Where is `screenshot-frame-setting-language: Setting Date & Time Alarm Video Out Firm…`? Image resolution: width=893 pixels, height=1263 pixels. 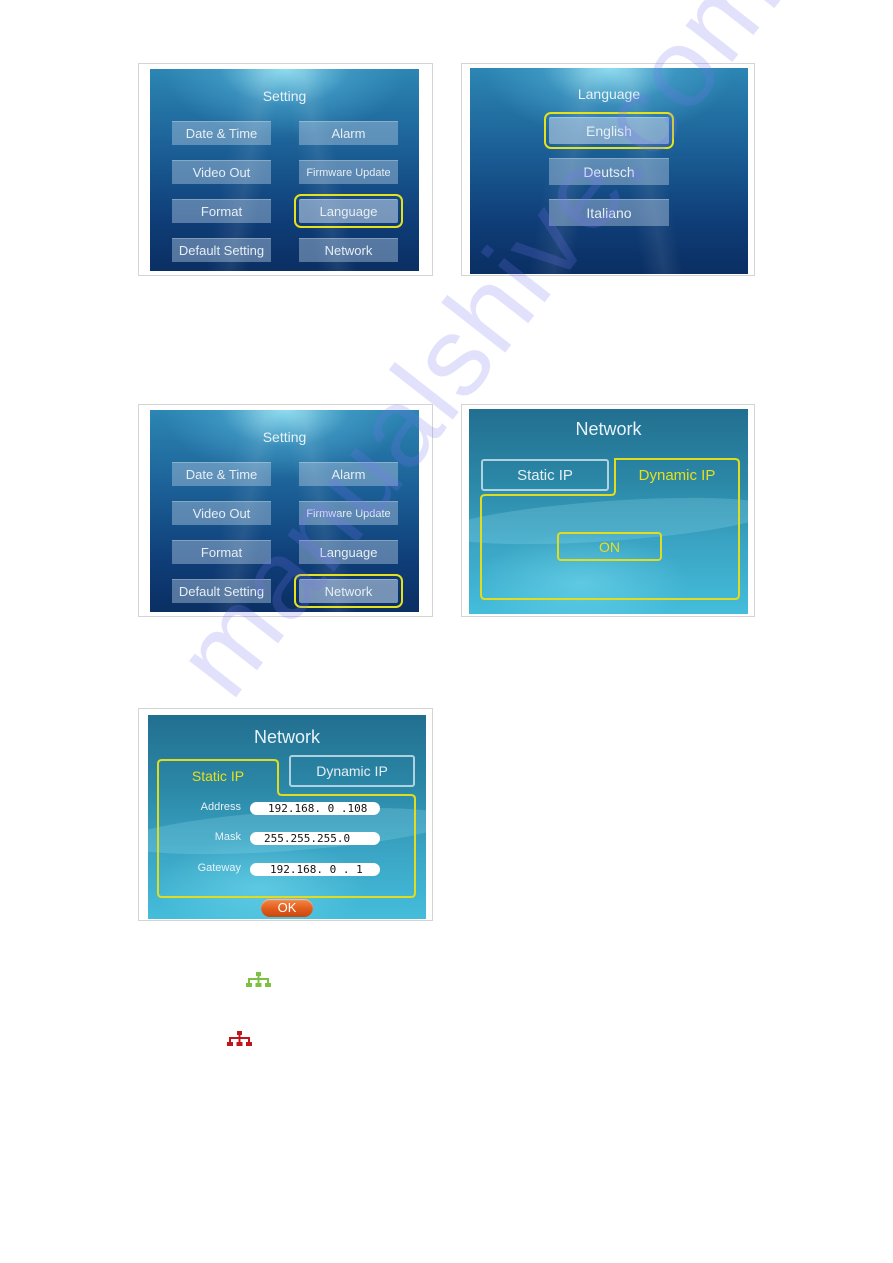
screenshot-frame-setting-language: Setting Date & Time Alarm Video Out Firm… is located at coordinates (285, 169).